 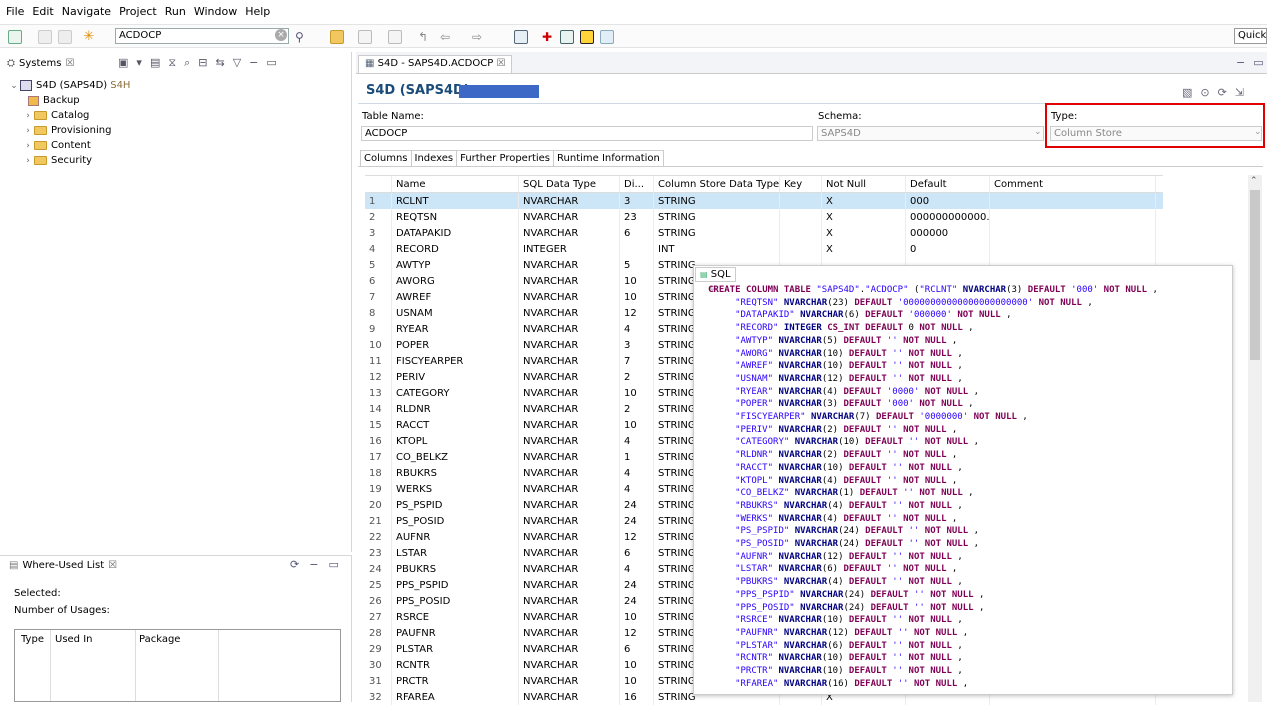 I want to click on scrollbar-thumb, so click(x=1255, y=275).